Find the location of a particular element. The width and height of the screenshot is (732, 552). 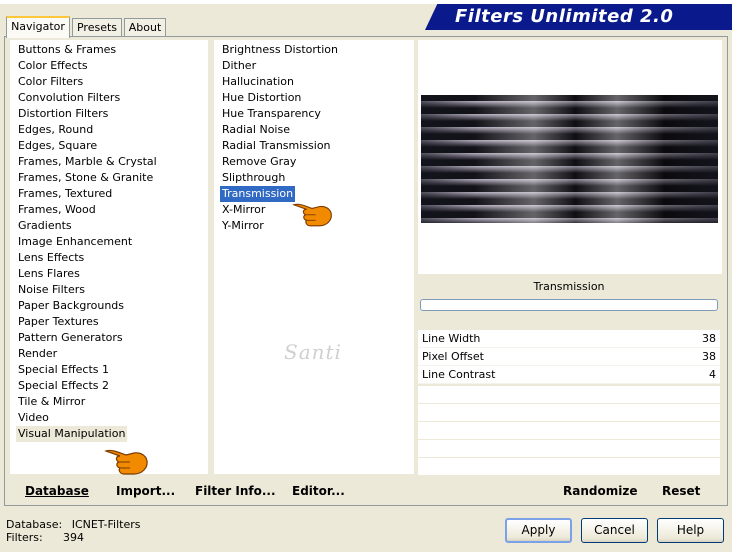

status-database: Database: ICNET-Filters is located at coordinates (73, 524).